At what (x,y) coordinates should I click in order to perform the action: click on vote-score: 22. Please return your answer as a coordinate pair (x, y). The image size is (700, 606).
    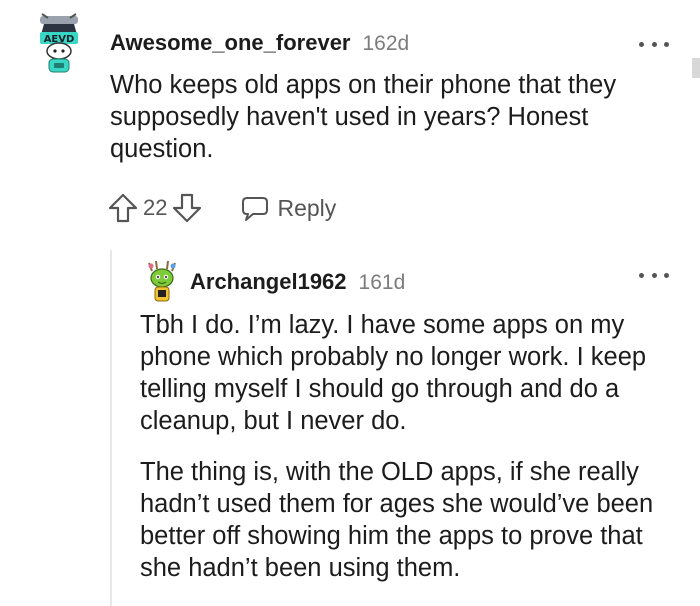
    Looking at the image, I should click on (155, 207).